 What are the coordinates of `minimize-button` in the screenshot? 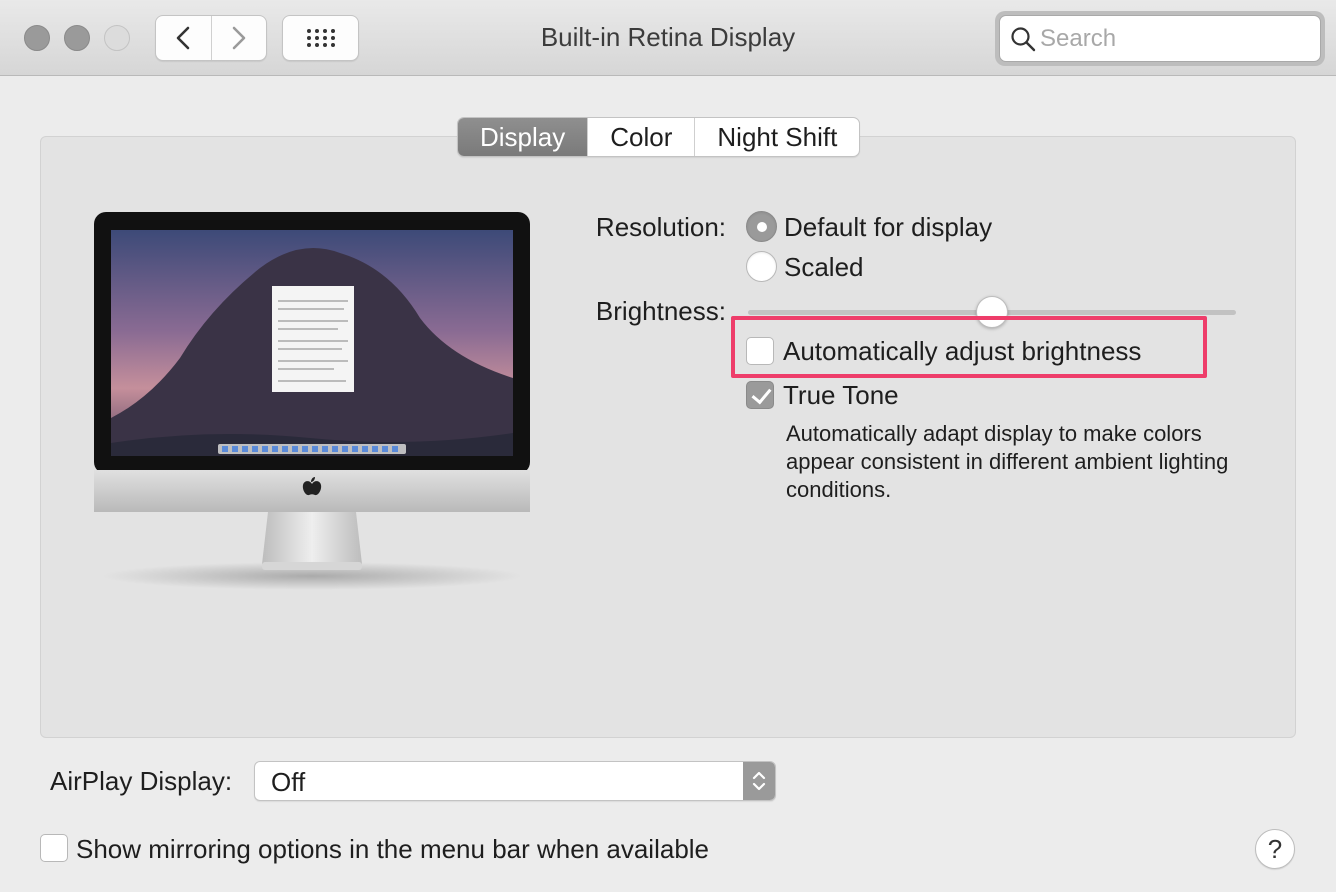 It's located at (77, 38).